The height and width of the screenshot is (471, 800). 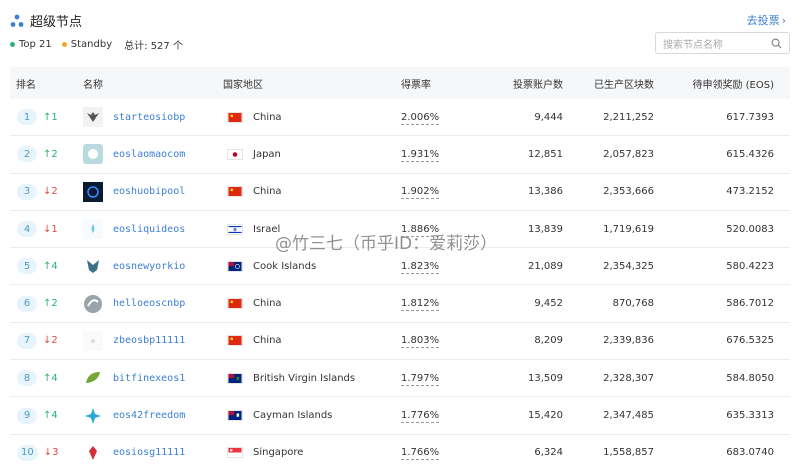 I want to click on producer-name-link: eoslaomaocom, so click(x=149, y=154).